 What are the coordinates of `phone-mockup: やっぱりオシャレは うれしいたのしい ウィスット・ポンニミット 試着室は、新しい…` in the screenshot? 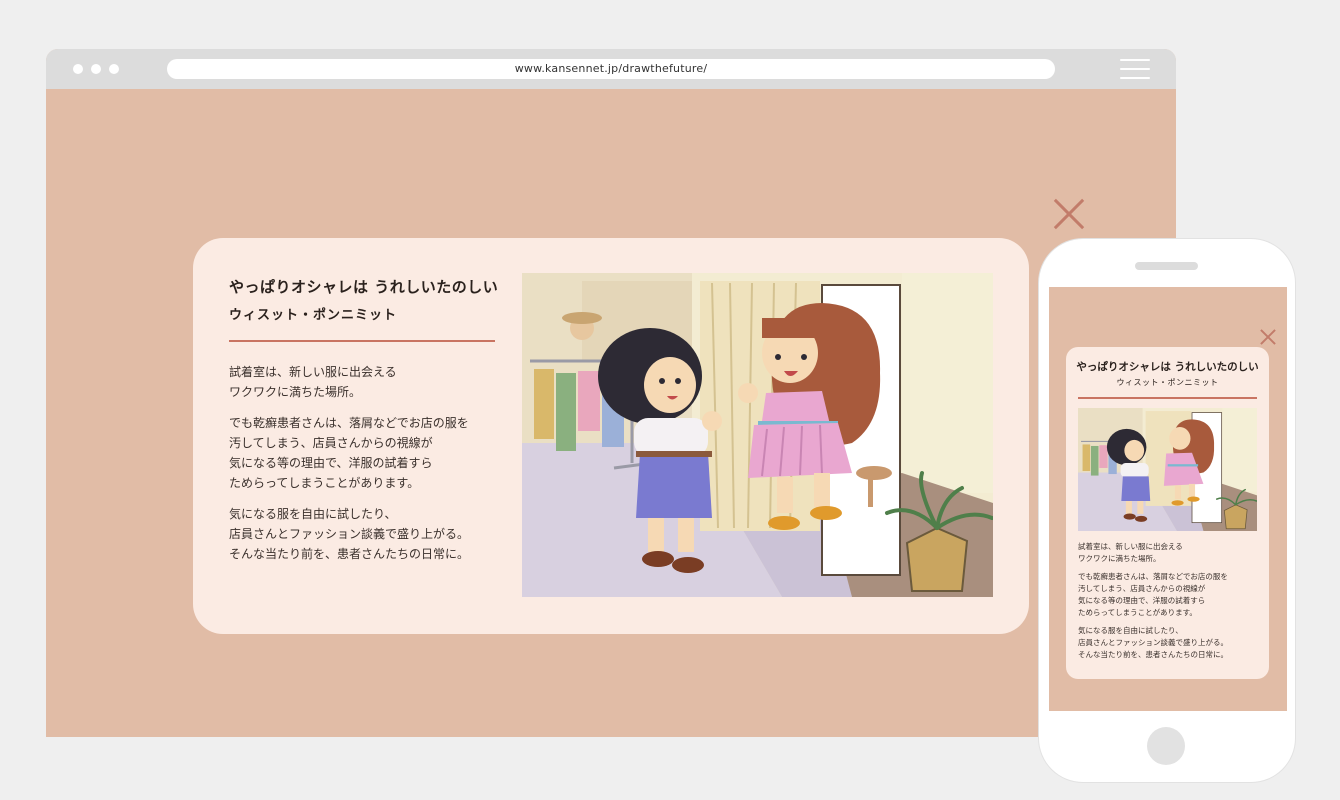 It's located at (1167, 510).